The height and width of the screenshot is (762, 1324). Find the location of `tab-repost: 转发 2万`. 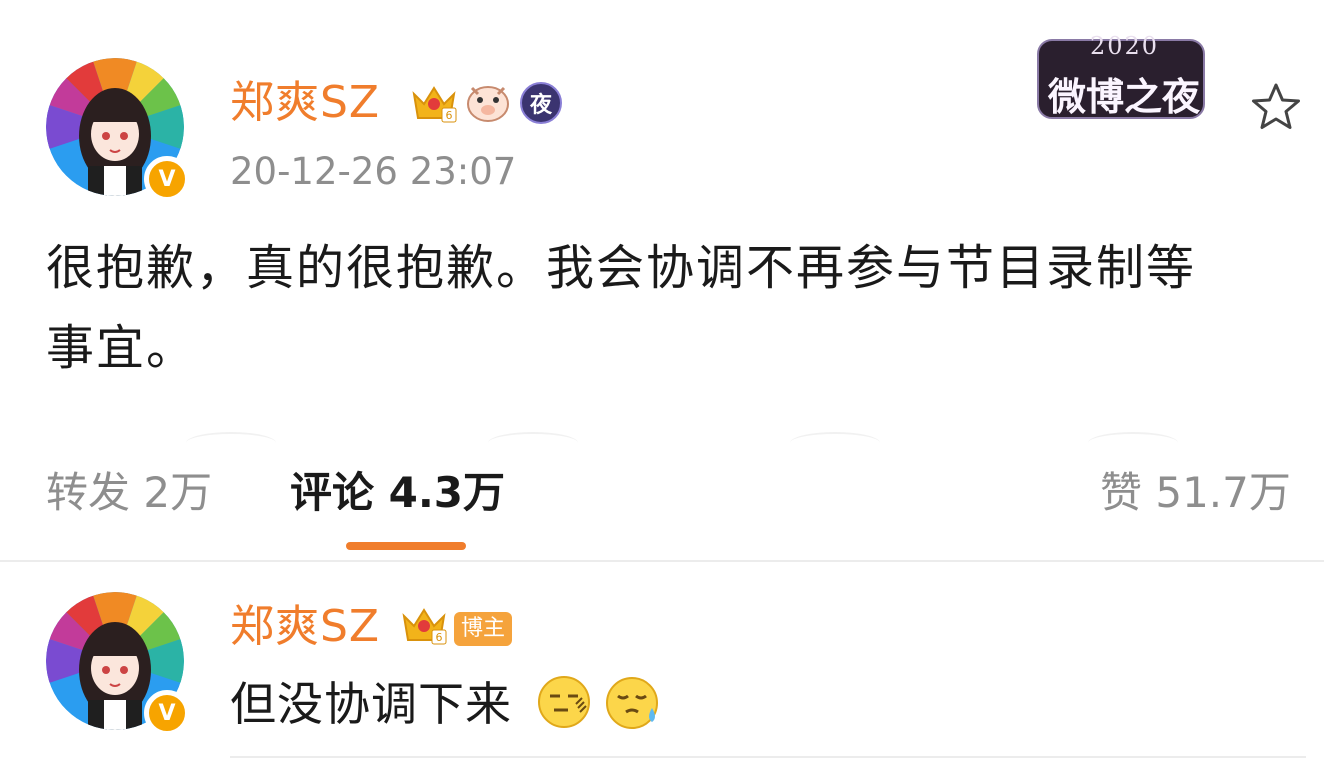

tab-repost: 转发 2万 is located at coordinates (129, 493).